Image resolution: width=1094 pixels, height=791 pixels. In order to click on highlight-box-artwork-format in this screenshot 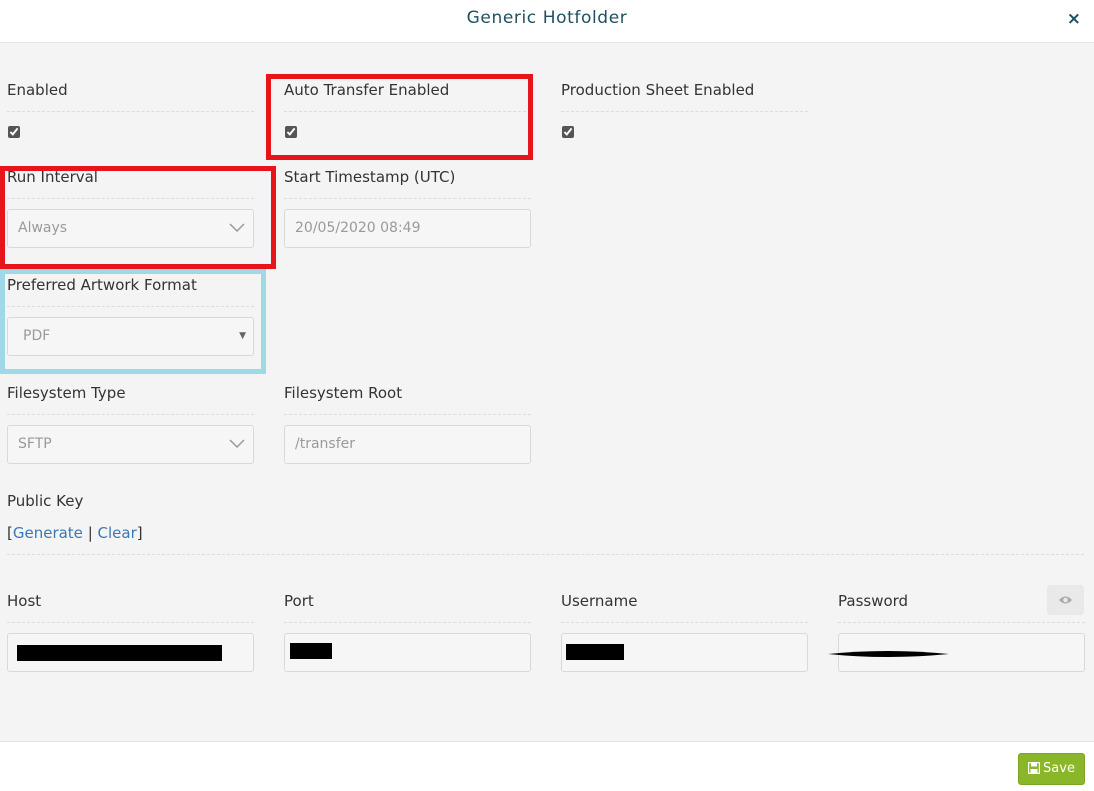, I will do `click(133, 321)`.